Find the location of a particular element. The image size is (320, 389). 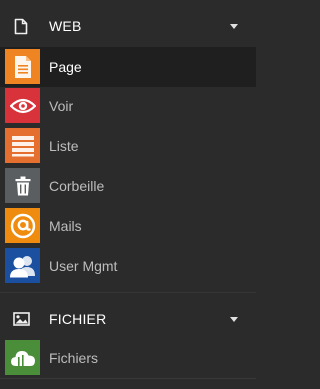

file-outline-icon is located at coordinates (21, 26).